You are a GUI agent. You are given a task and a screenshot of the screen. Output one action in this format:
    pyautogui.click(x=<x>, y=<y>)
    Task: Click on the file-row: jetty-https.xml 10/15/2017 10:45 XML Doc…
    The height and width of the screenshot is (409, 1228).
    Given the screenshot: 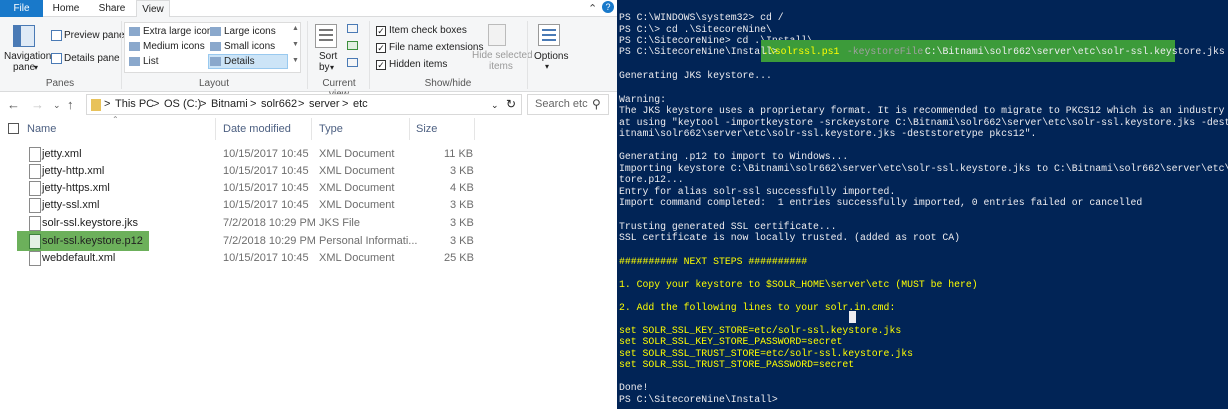 What is the action you would take?
    pyautogui.click(x=296, y=188)
    